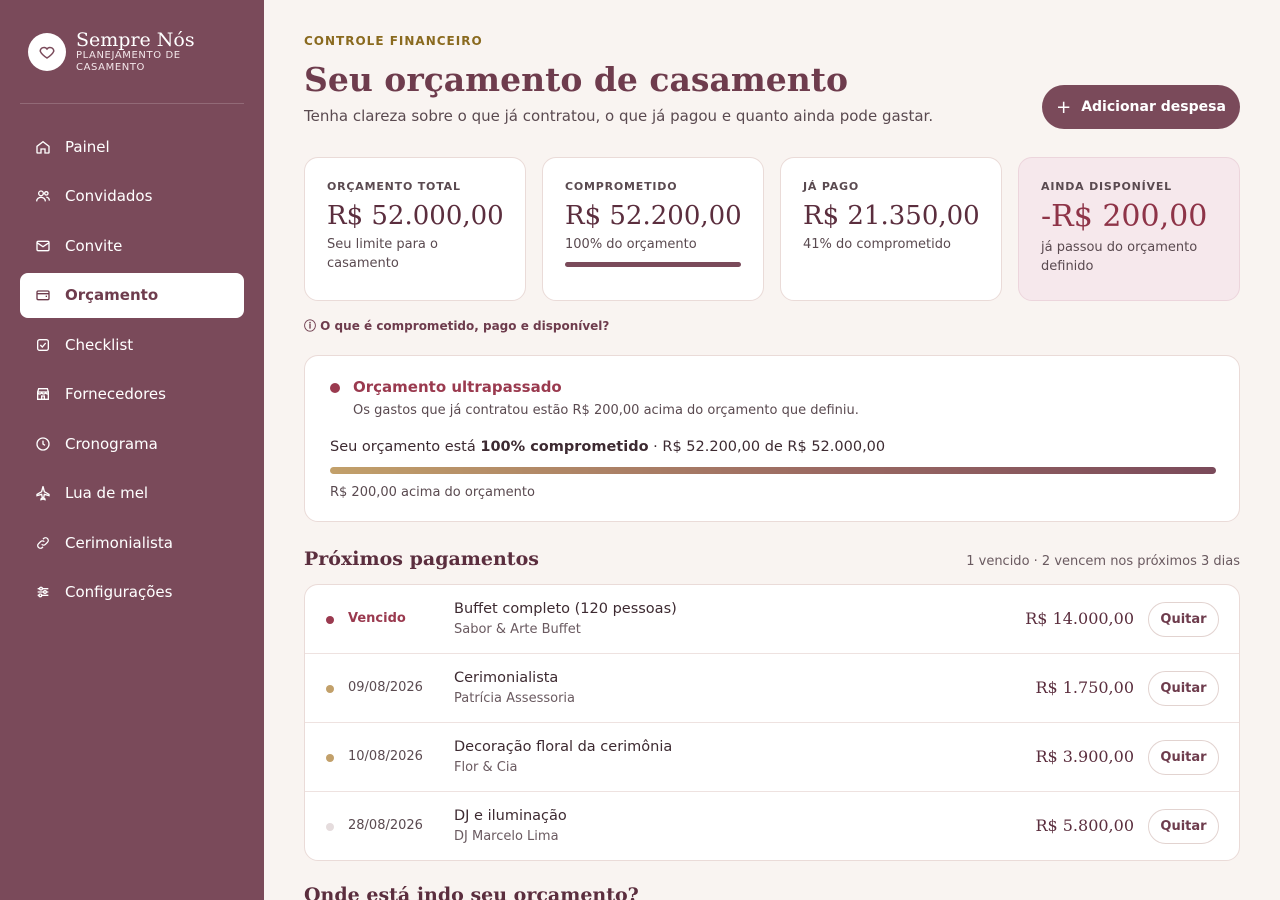  Describe the element at coordinates (1124, 216) in the screenshot. I see `card-value: -R$ 200,00` at that location.